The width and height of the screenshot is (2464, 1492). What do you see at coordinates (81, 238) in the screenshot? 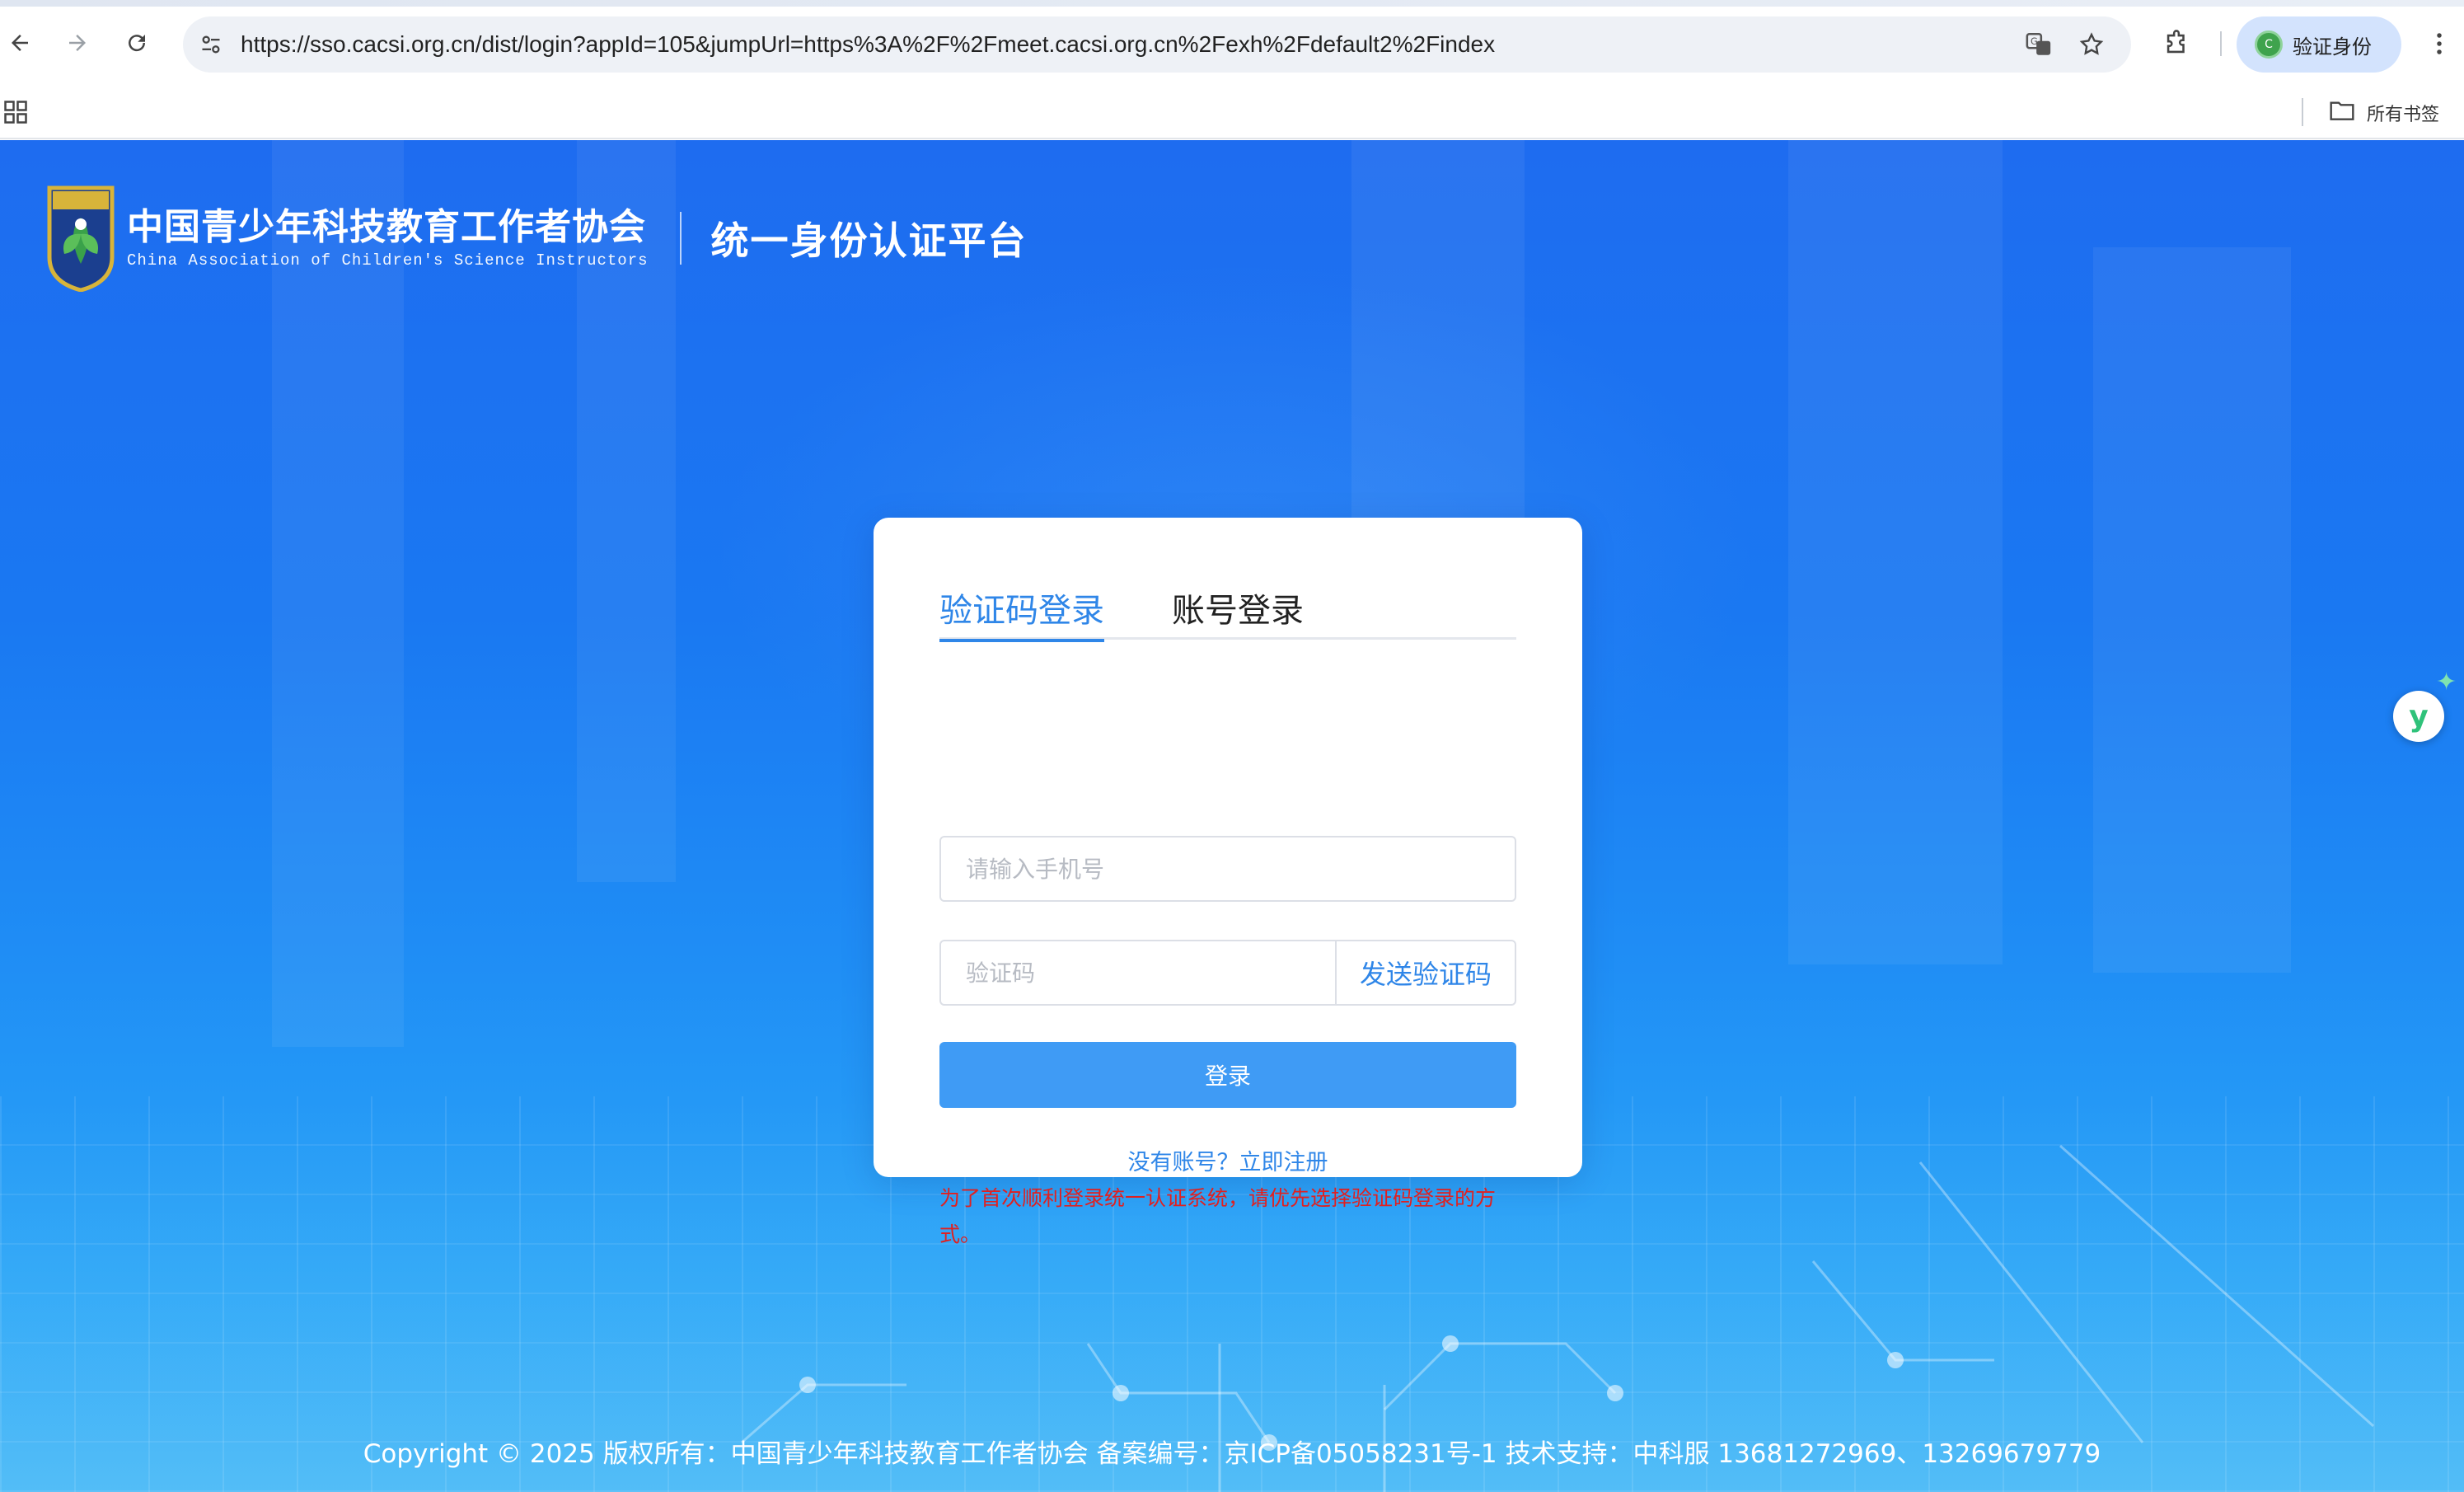
I see `emblem-icon` at bounding box center [81, 238].